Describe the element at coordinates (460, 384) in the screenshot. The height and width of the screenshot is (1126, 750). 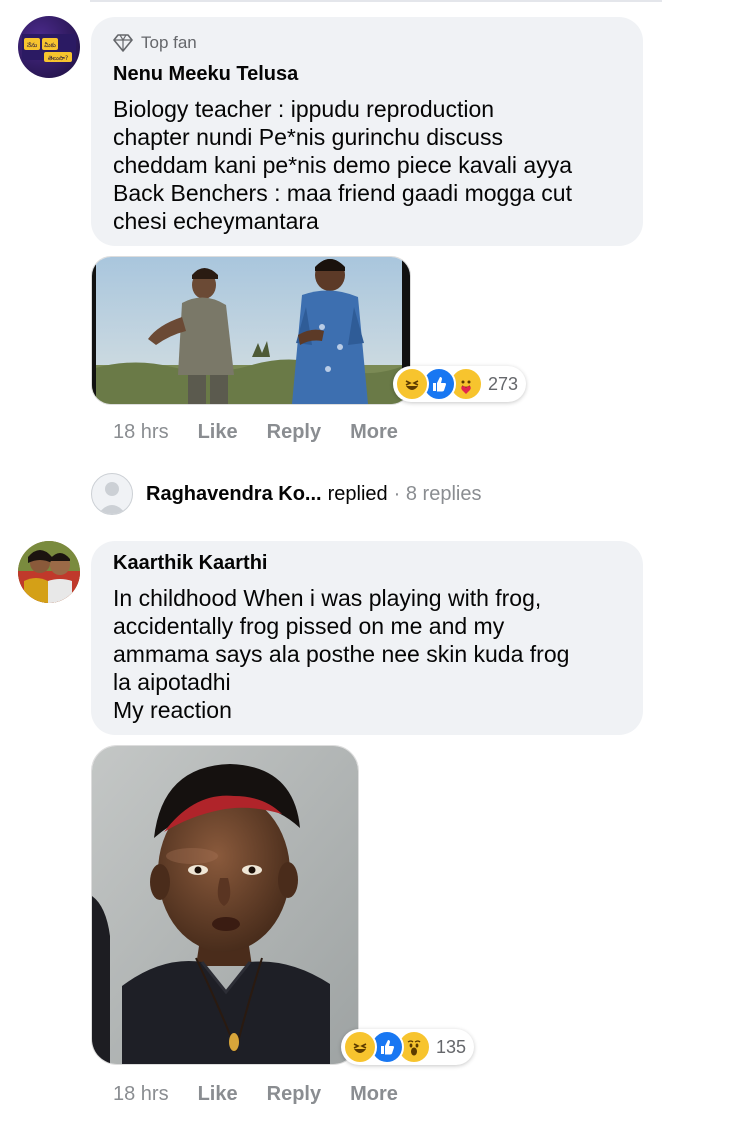
I see `reaction-summary: 273` at that location.